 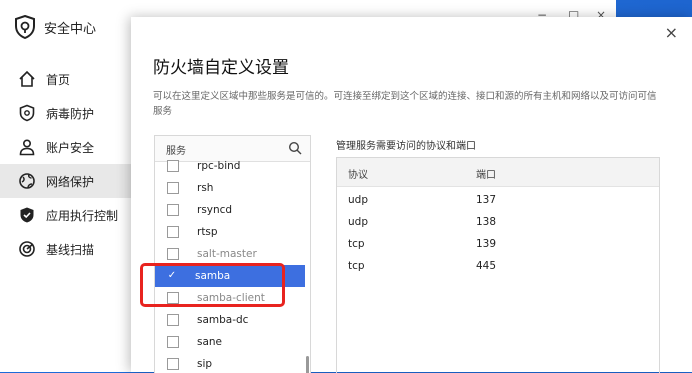 I want to click on service-name: rsyncd, so click(x=215, y=210).